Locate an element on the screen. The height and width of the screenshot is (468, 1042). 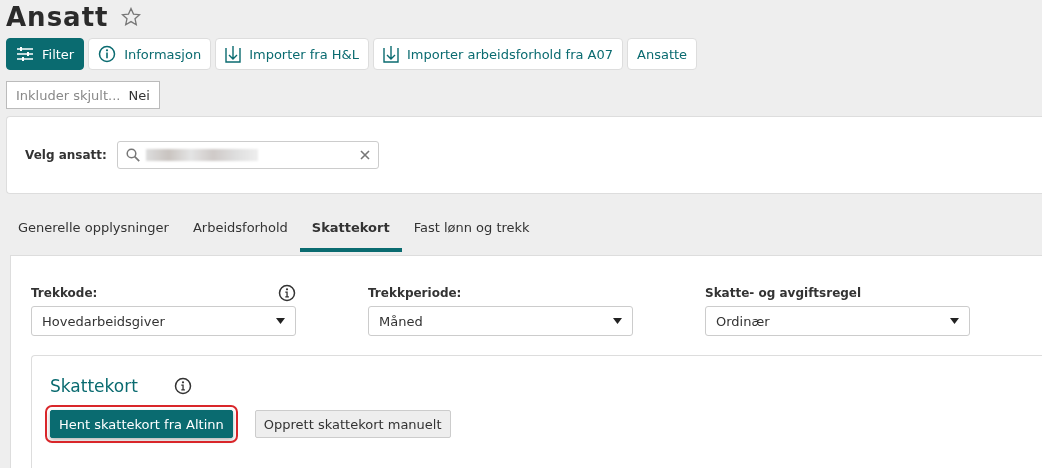
filter-dropdown: Inkluder skjult... Nei is located at coordinates (83, 95).